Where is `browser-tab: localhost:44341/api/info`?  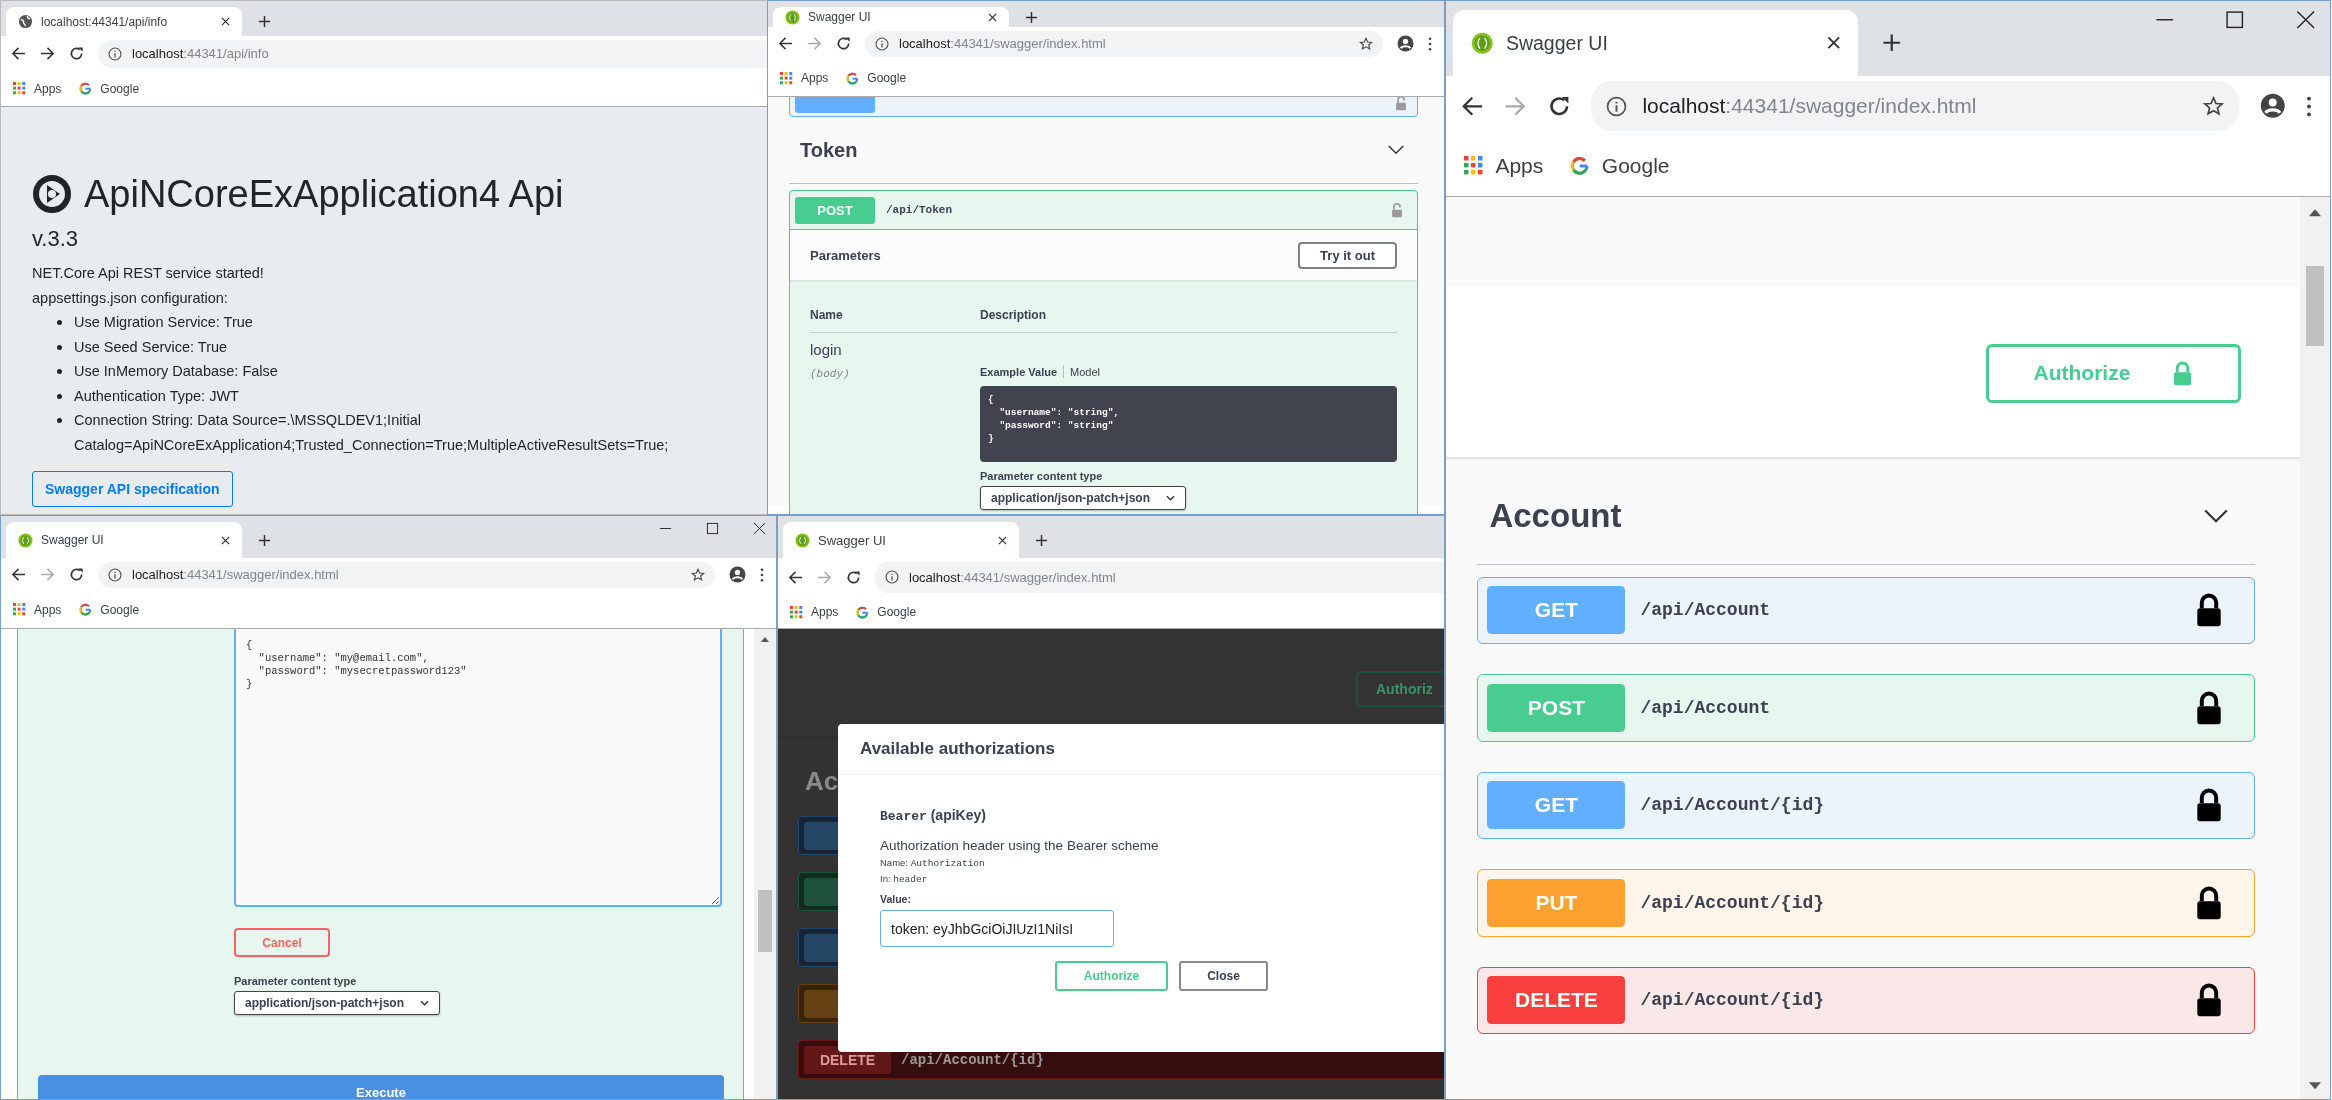
browser-tab: localhost:44341/api/info is located at coordinates (124, 21).